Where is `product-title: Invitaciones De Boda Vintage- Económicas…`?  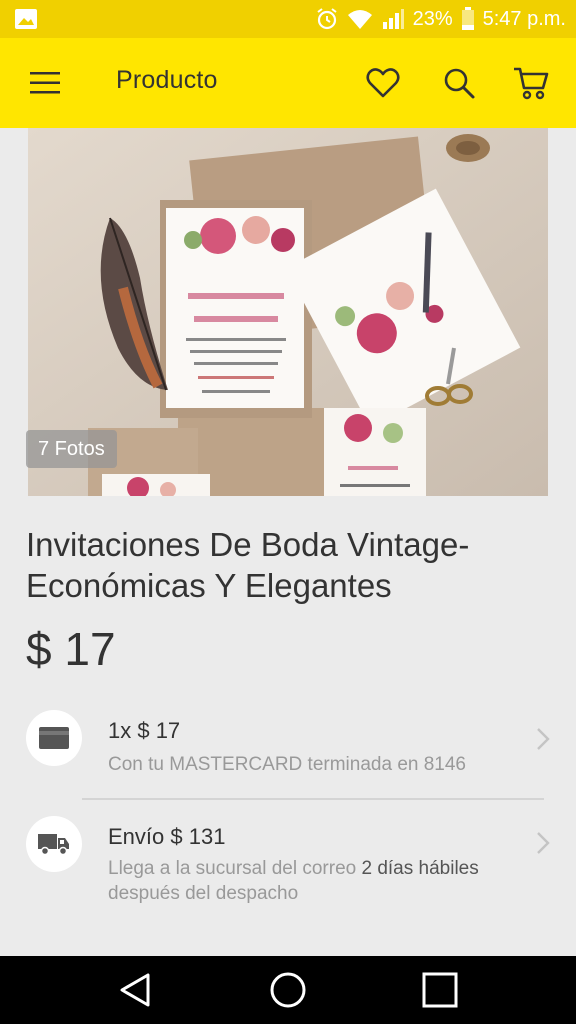
product-title: Invitaciones De Boda Vintage- Económicas… is located at coordinates (248, 565).